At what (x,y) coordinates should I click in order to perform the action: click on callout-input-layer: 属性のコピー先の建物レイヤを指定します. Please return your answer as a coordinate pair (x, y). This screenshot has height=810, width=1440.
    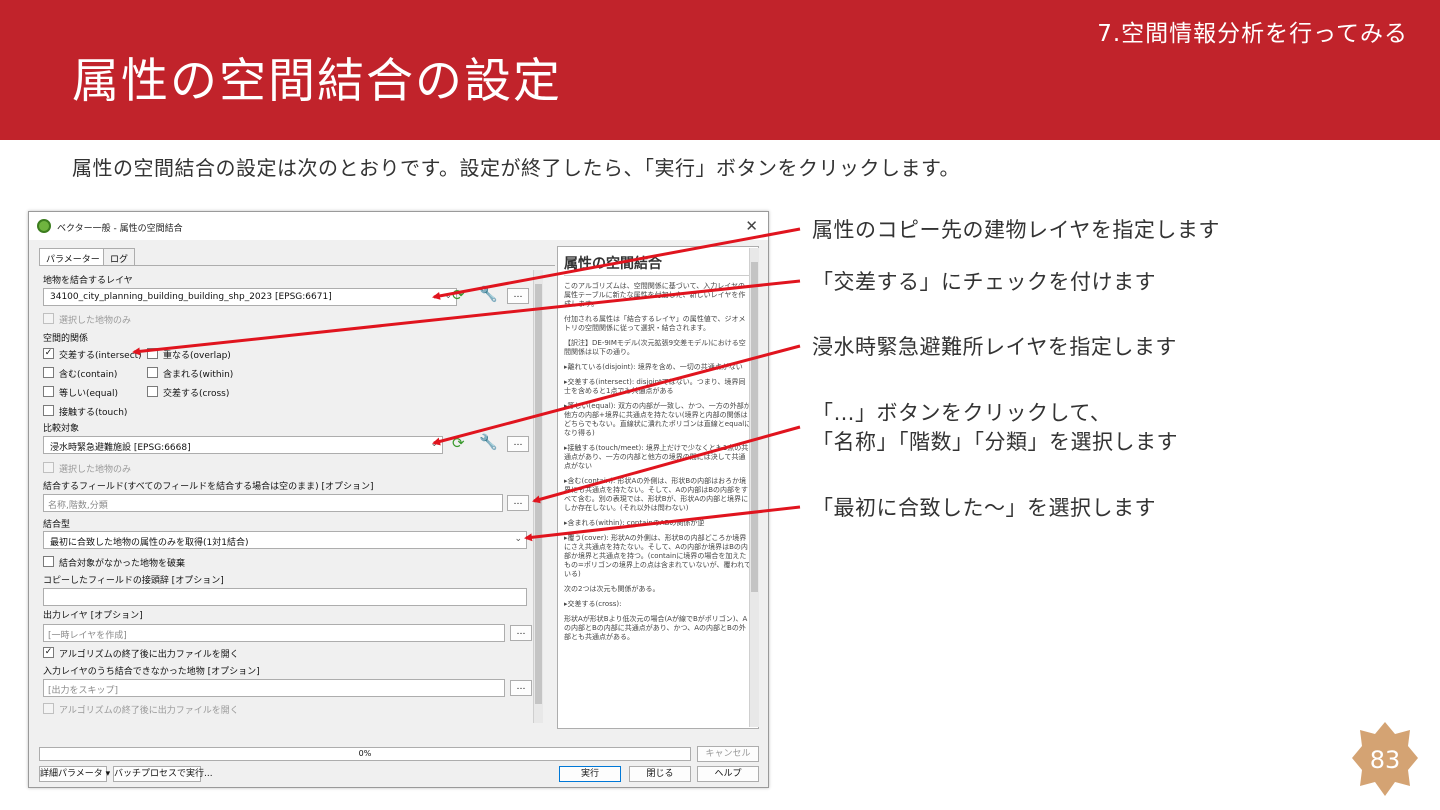
    Looking at the image, I should click on (1016, 230).